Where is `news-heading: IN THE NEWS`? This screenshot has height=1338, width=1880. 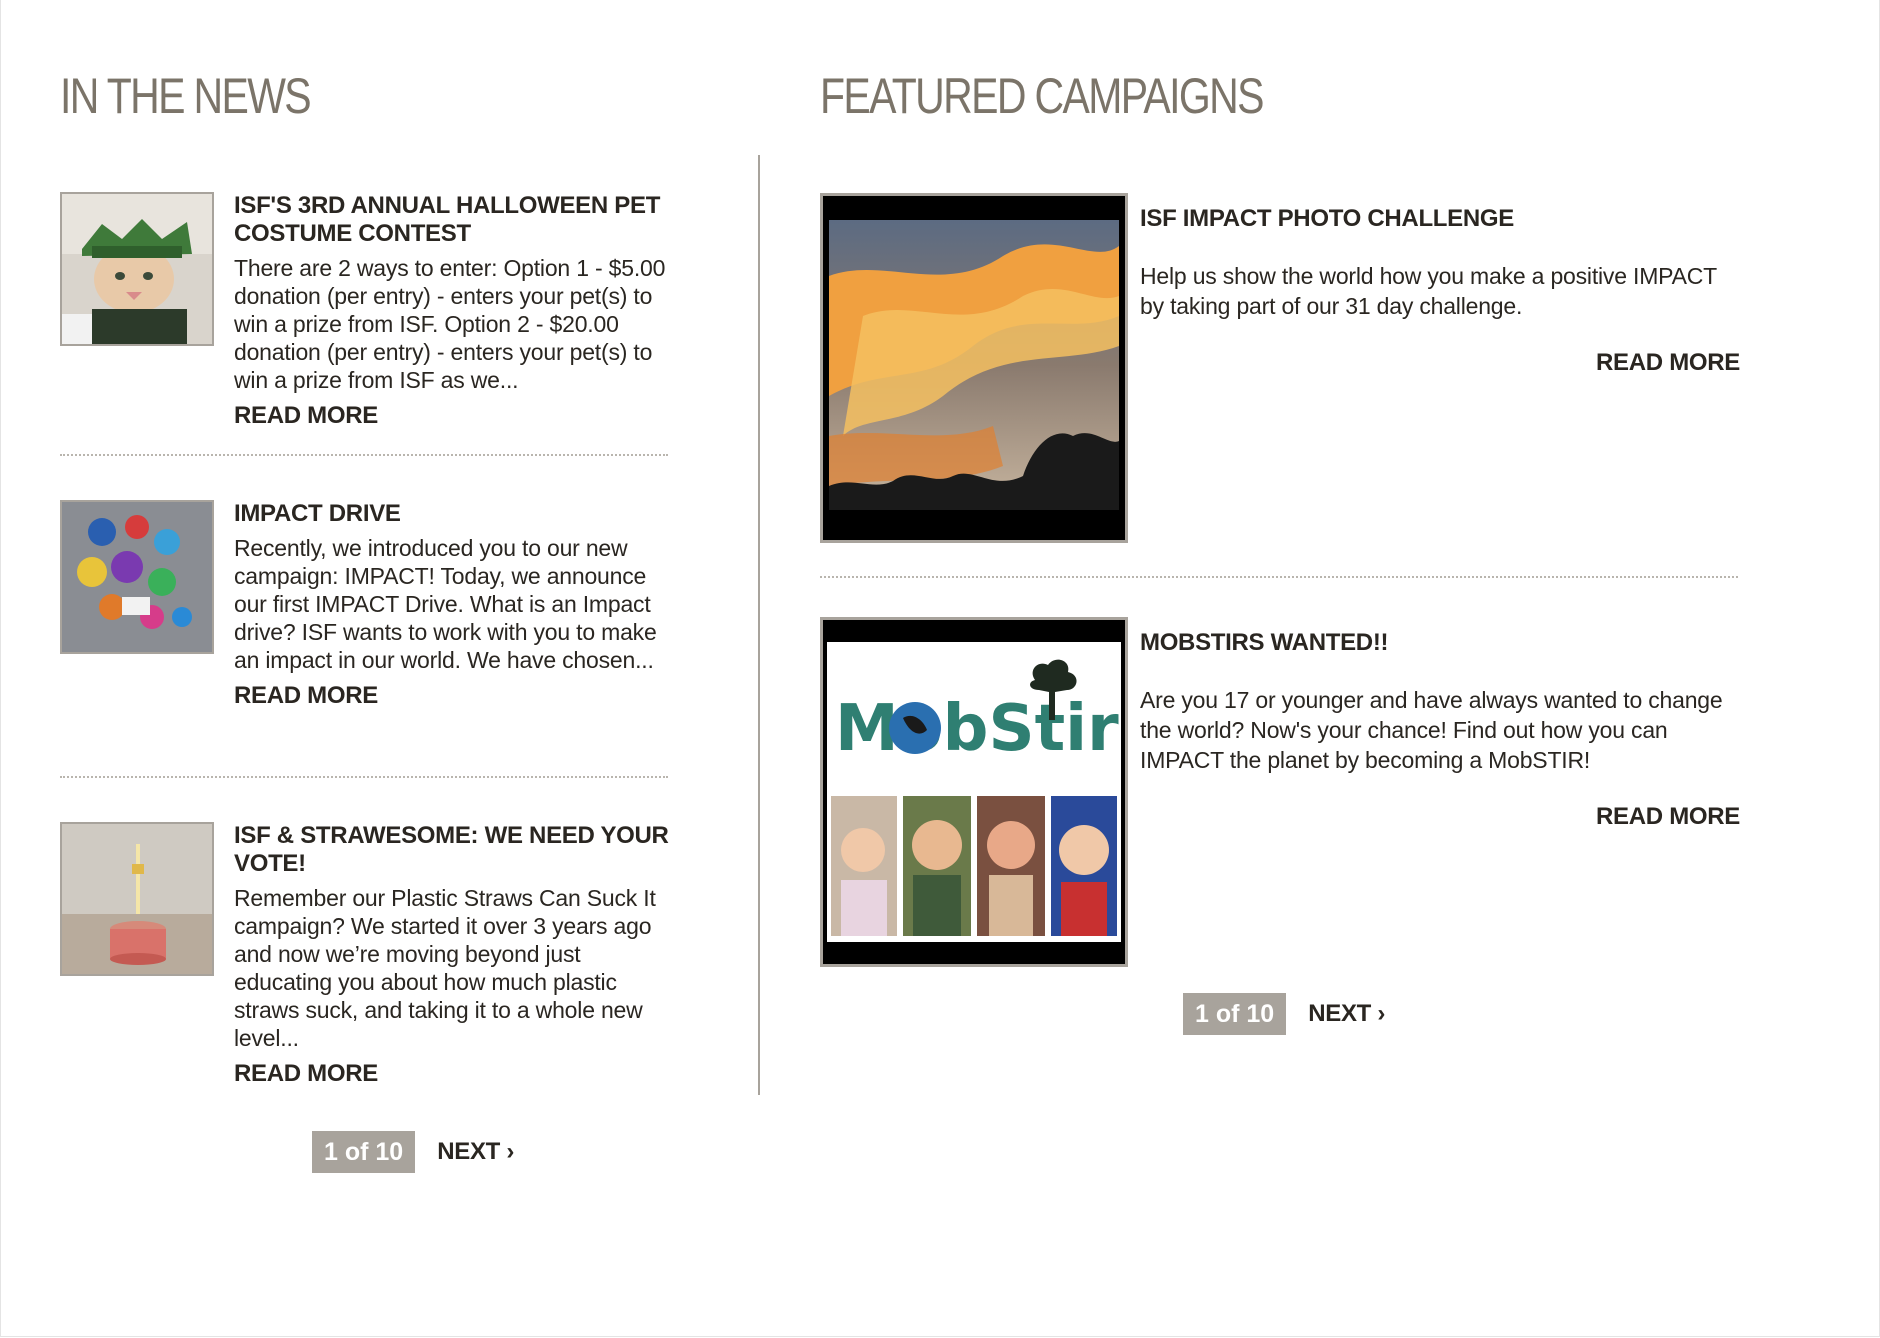 news-heading: IN THE NEWS is located at coordinates (186, 96).